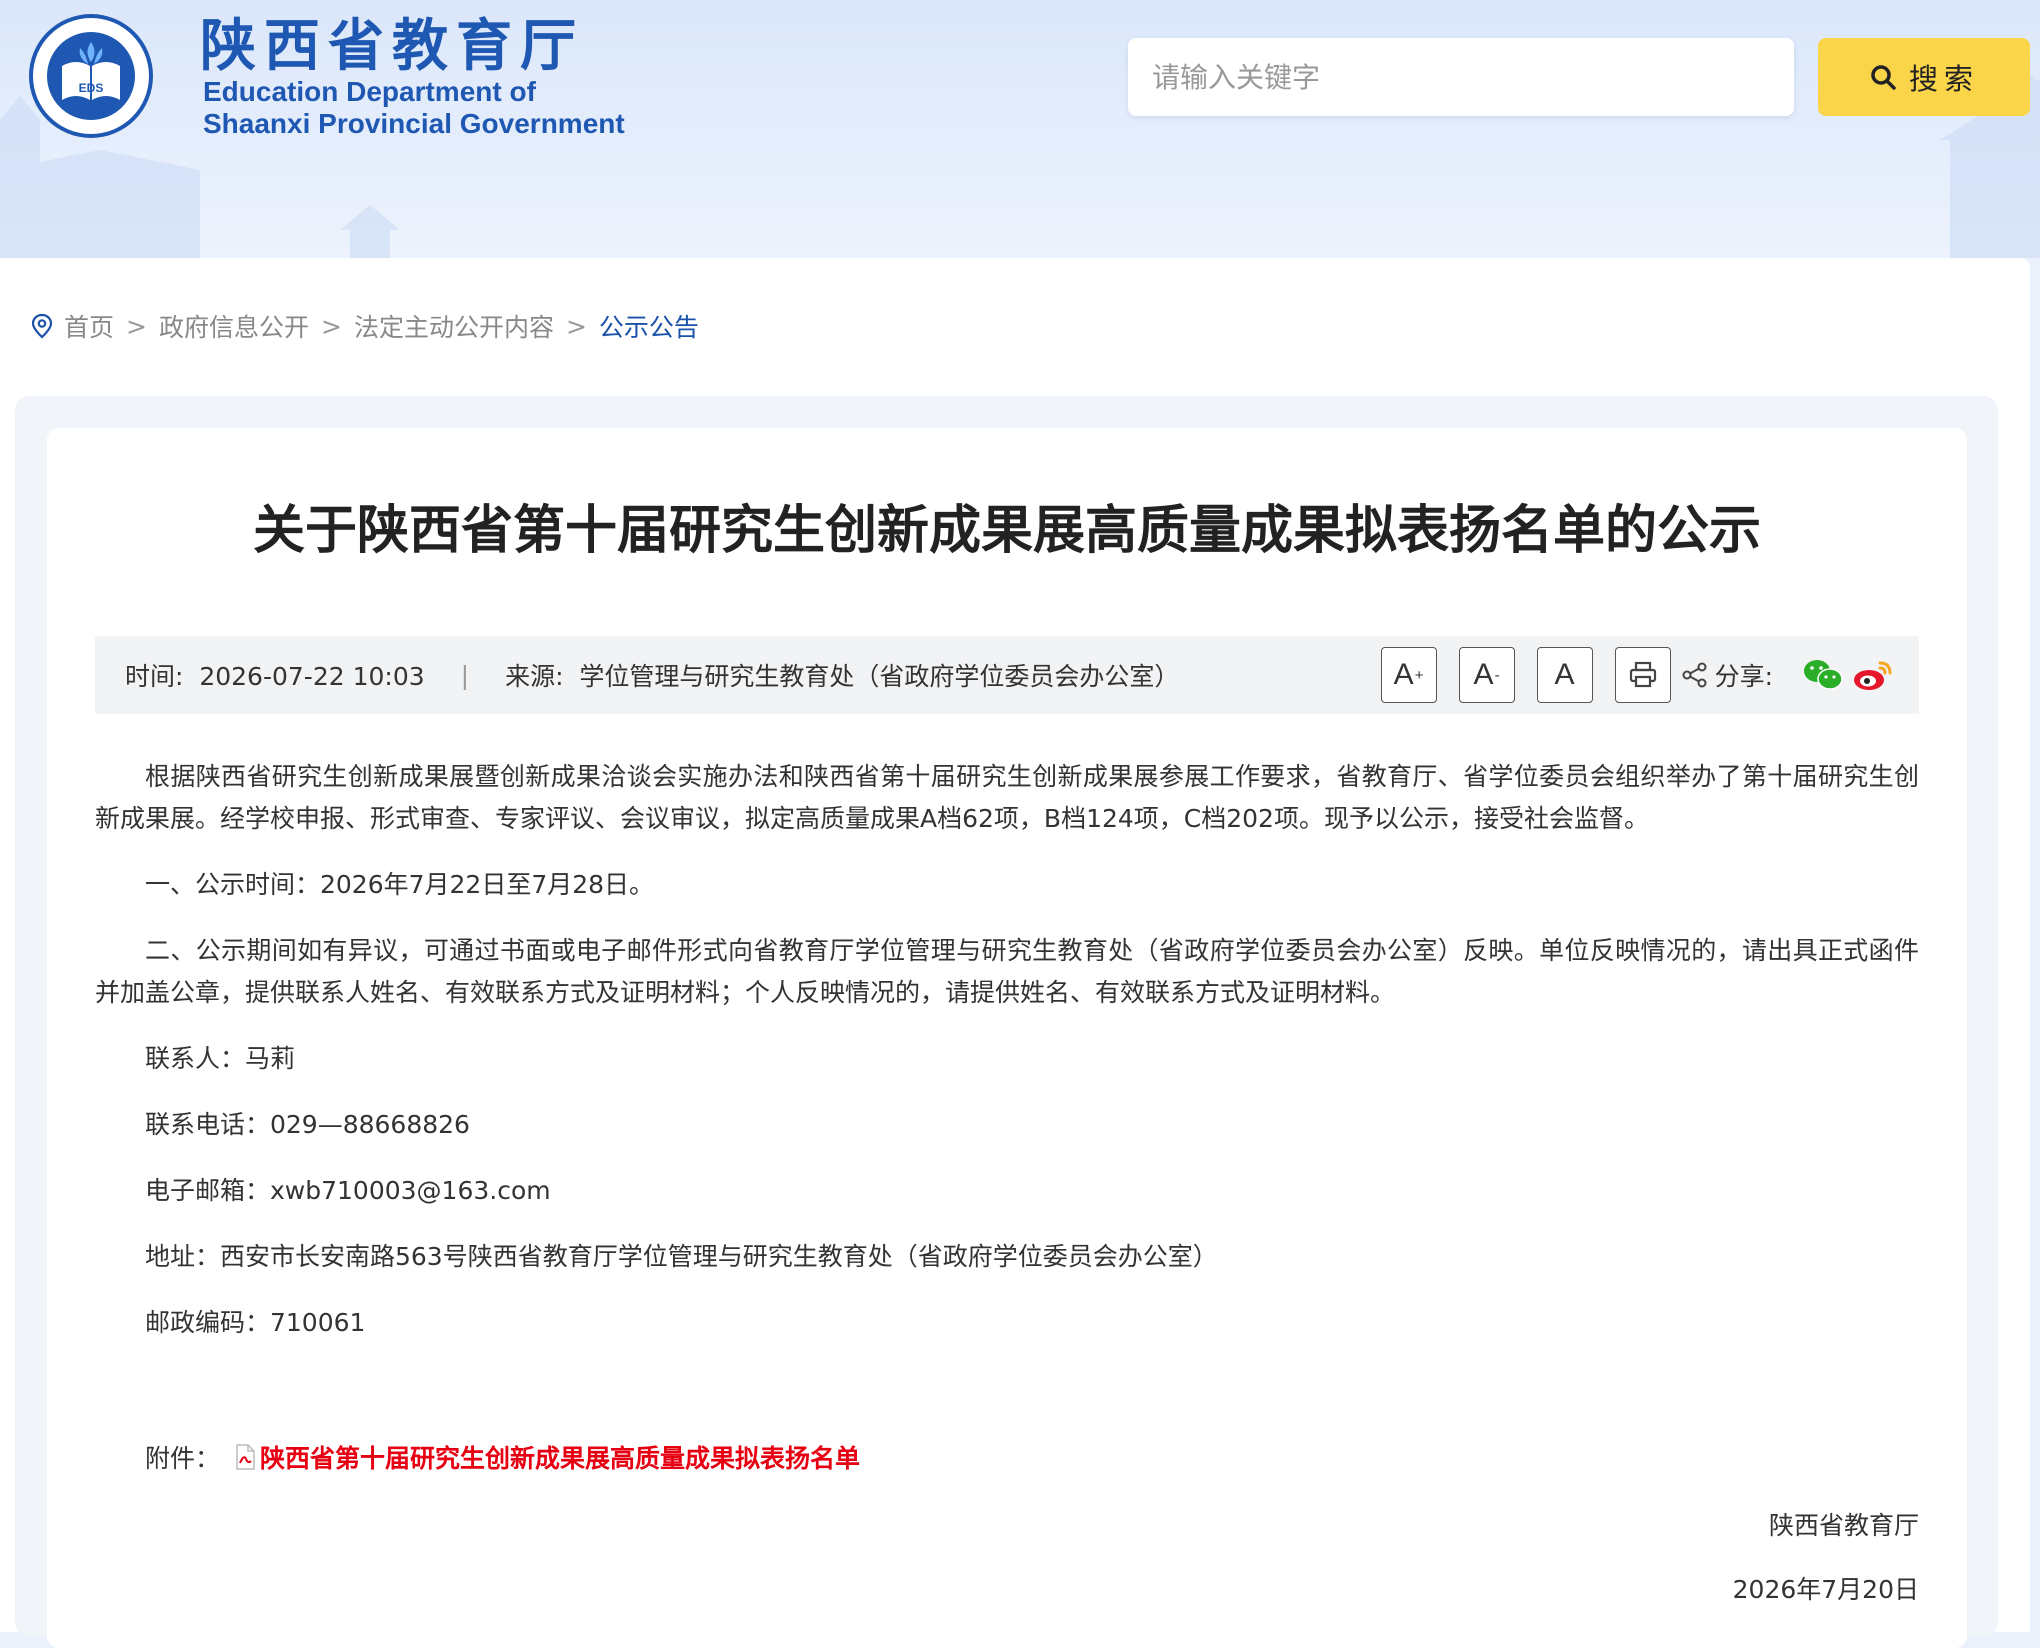 This screenshot has width=2040, height=1648. What do you see at coordinates (255, 1322) in the screenshot?
I see `postal-code: 邮政编码：710061` at bounding box center [255, 1322].